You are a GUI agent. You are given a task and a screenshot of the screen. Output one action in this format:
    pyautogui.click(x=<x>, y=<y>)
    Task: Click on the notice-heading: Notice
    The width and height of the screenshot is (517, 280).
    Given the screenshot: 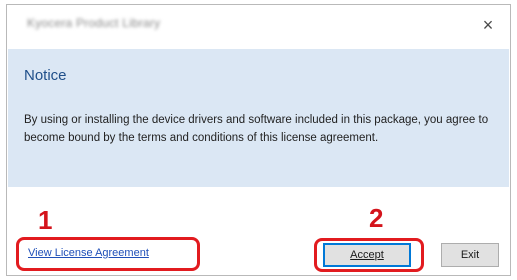 What is the action you would take?
    pyautogui.click(x=45, y=75)
    